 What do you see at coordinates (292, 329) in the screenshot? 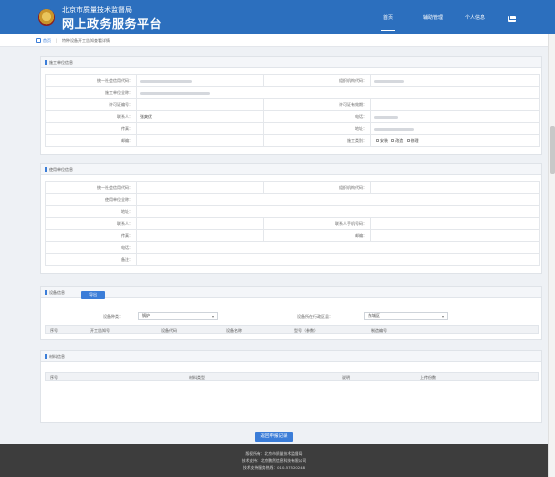
I see `equipment-table-header: 序号 开工告知号 设备代码 设备名称 型号（参数） 制造编号` at bounding box center [292, 329].